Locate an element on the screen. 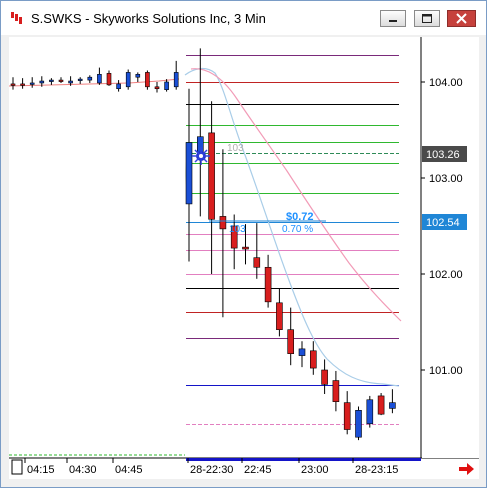  minimize-button is located at coordinates (393, 18).